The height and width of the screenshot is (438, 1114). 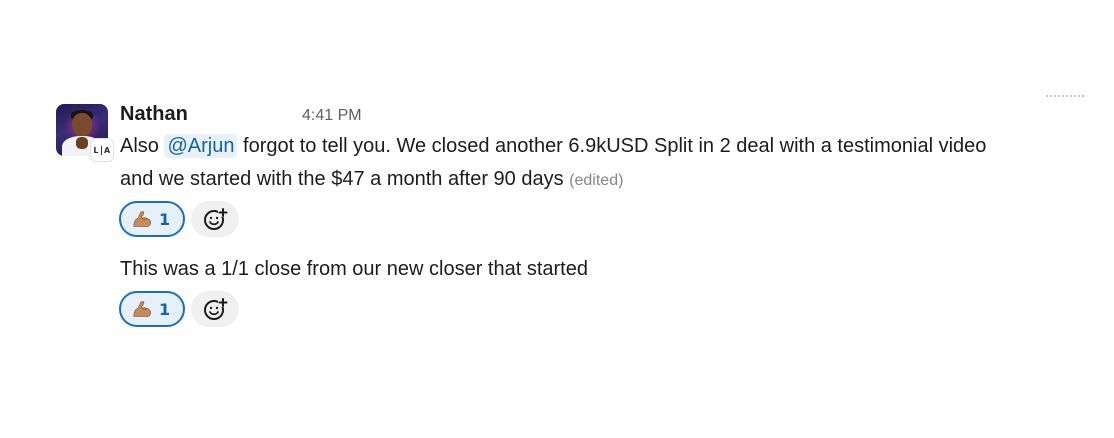 I want to click on message-text-prefix: Also, so click(x=139, y=146).